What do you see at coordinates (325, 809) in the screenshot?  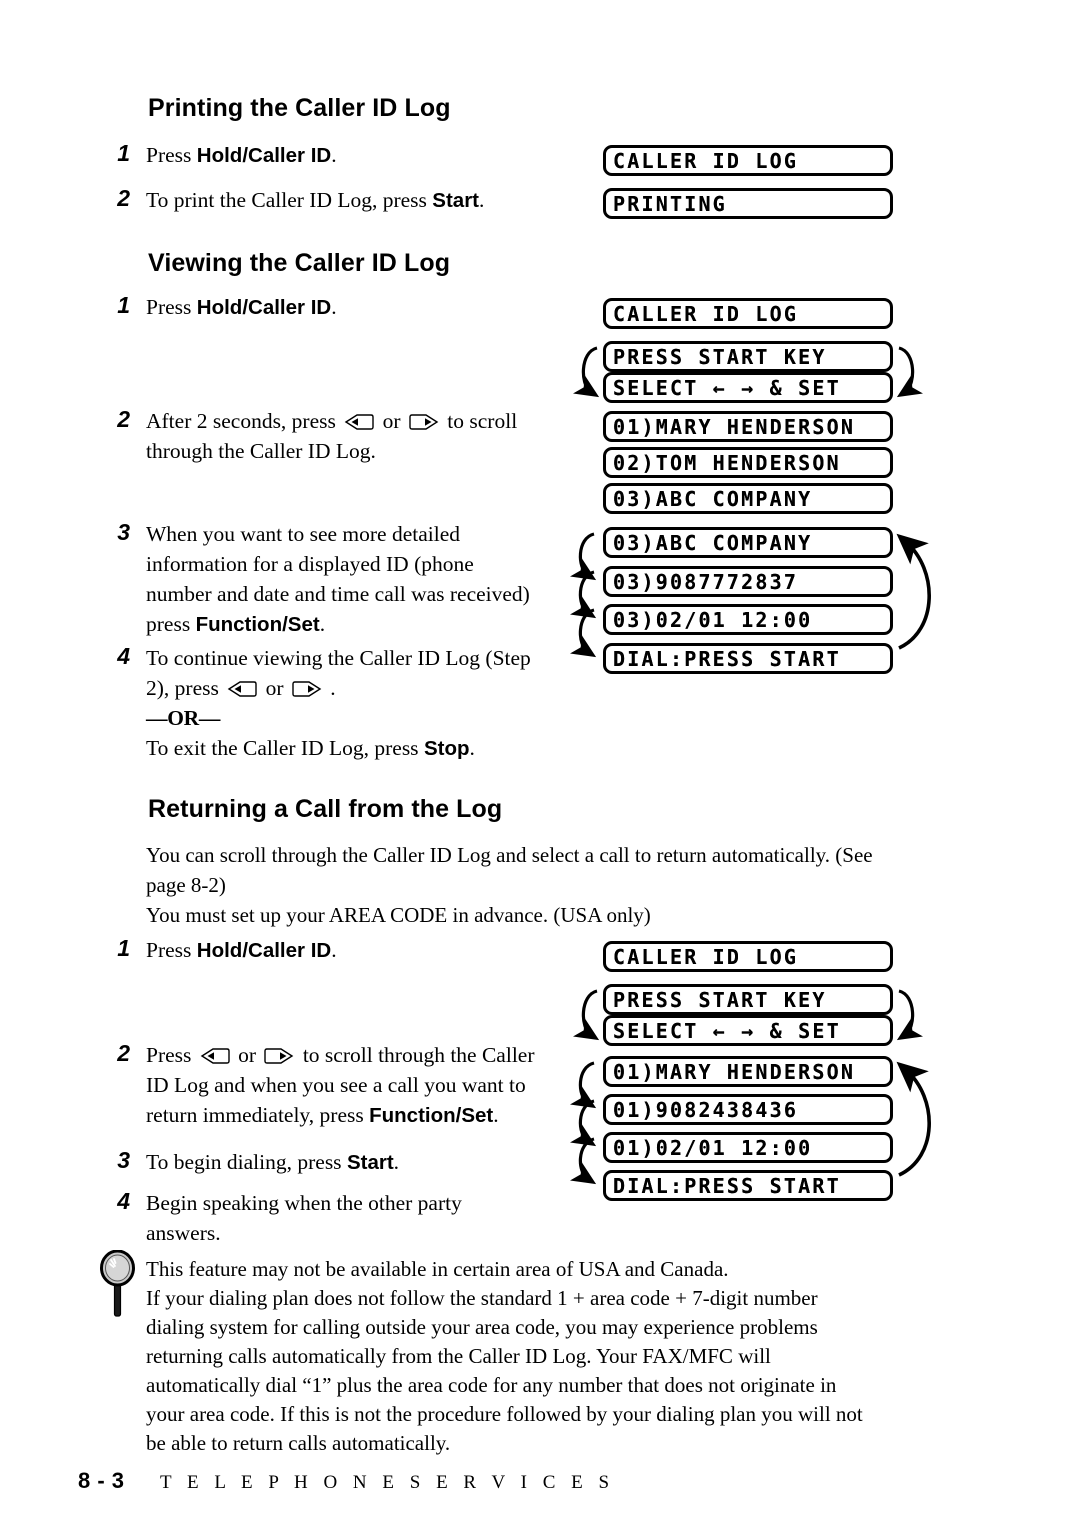 I see `heading-returning-a-call-from-the-log: Returning a Call from the Log` at bounding box center [325, 809].